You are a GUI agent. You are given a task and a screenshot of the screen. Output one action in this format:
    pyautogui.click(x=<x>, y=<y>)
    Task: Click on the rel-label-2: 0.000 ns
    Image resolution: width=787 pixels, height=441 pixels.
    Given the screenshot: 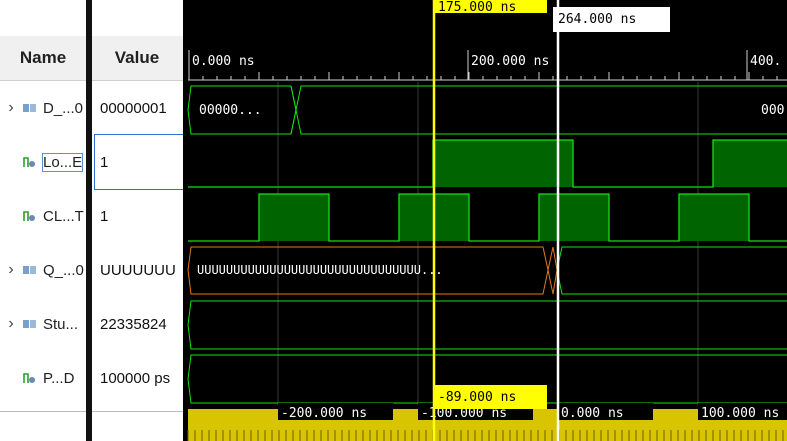 What is the action you would take?
    pyautogui.click(x=592, y=413)
    